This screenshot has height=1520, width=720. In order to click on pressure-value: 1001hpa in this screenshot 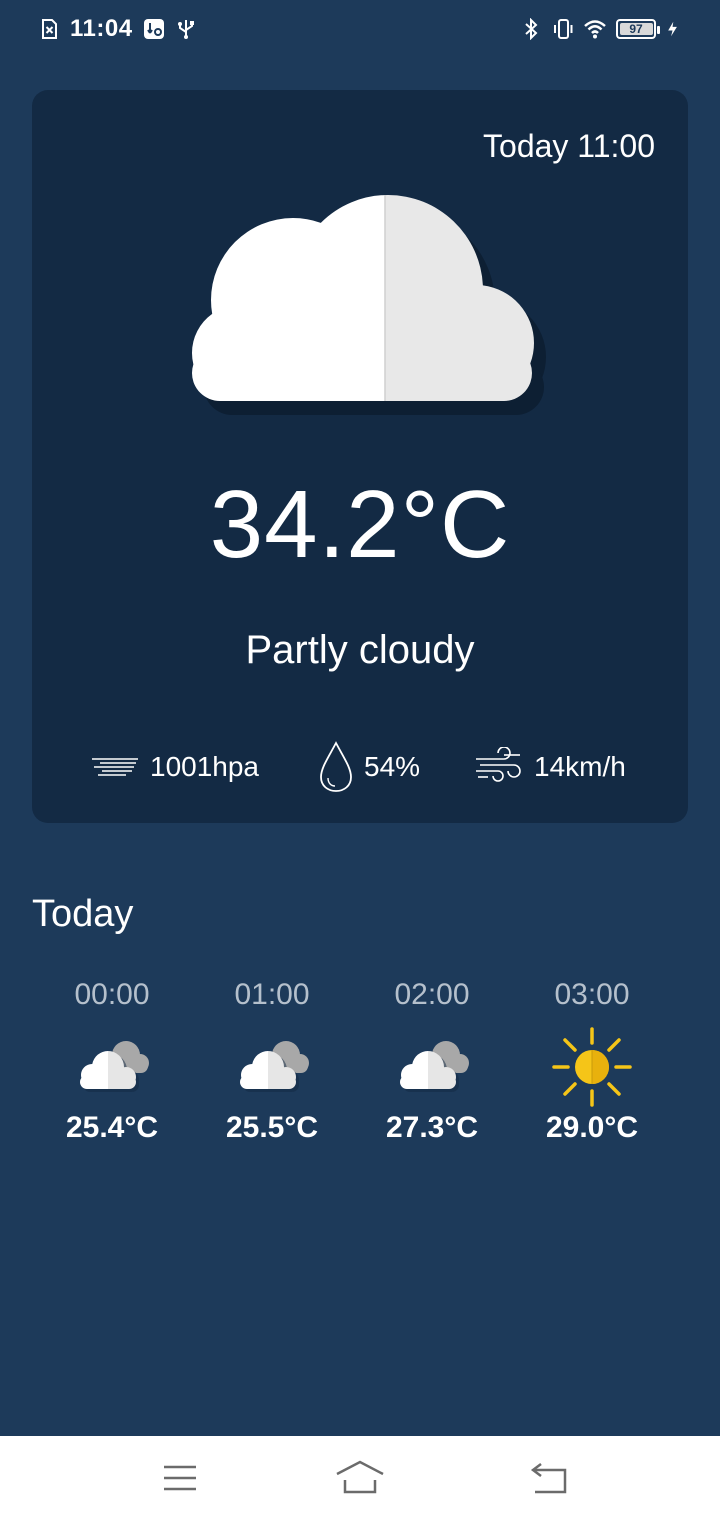, I will do `click(205, 766)`.